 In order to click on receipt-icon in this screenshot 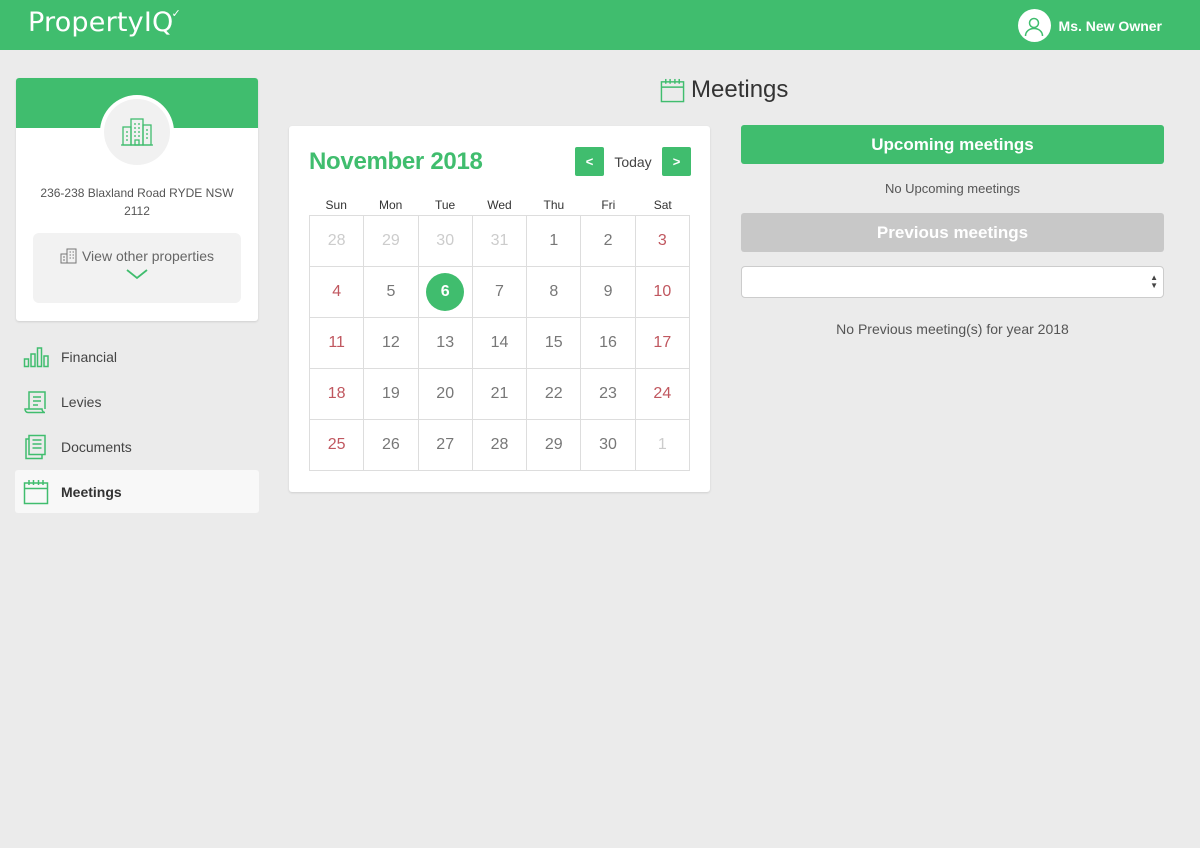, I will do `click(36, 402)`.